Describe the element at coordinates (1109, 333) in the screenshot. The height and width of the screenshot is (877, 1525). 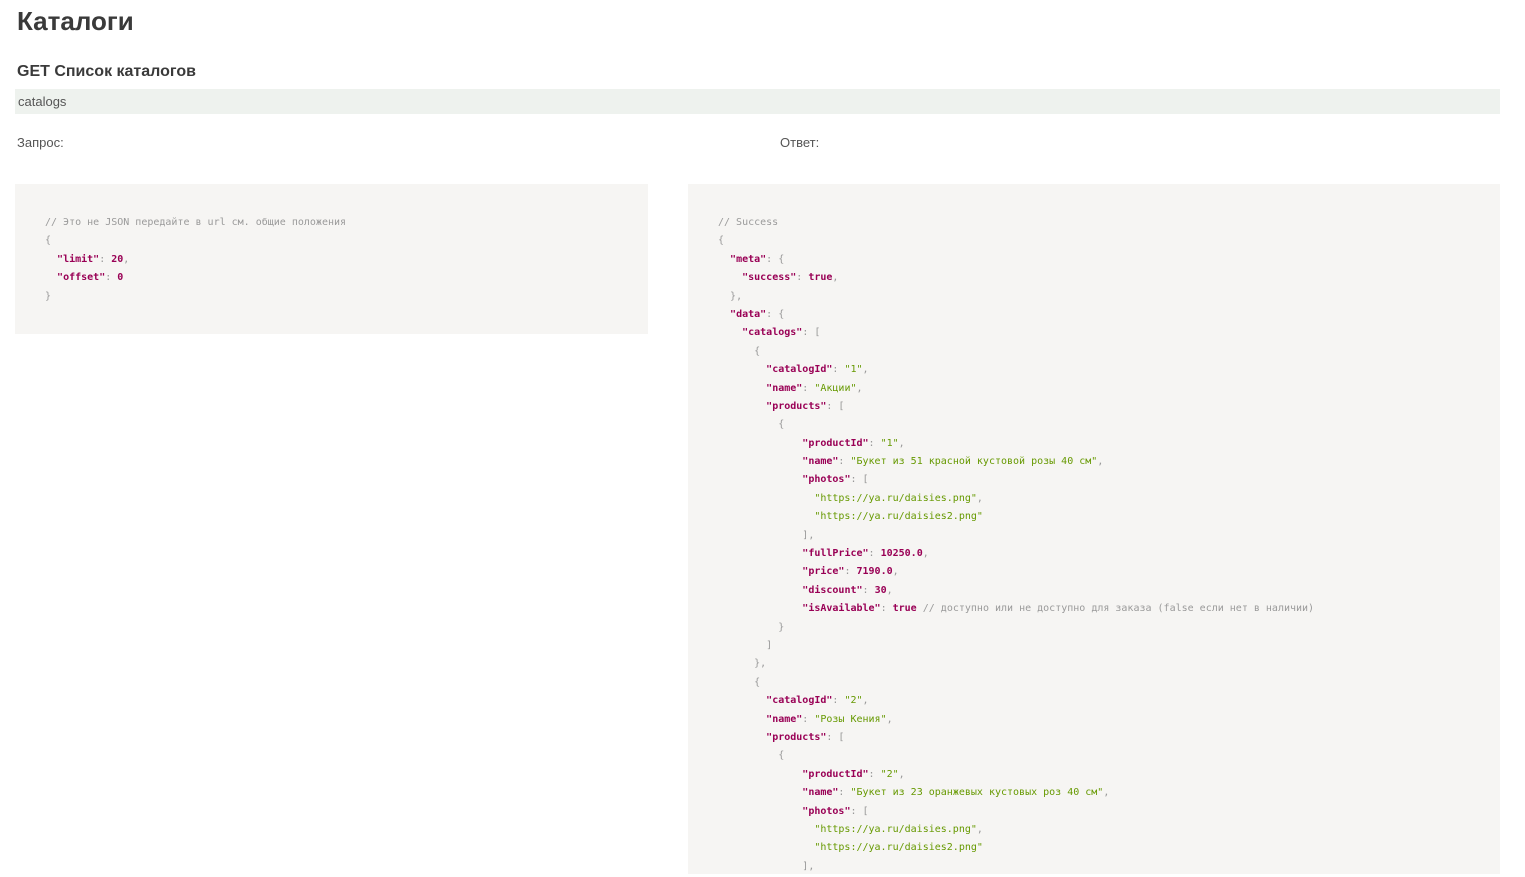
I see `code-line: "catalogs": [` at that location.